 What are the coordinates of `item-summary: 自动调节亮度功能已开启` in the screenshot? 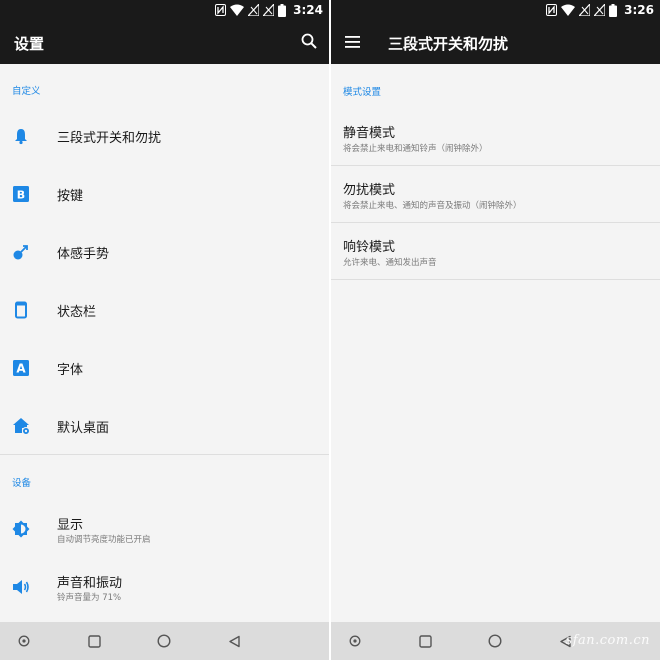 It's located at (104, 540).